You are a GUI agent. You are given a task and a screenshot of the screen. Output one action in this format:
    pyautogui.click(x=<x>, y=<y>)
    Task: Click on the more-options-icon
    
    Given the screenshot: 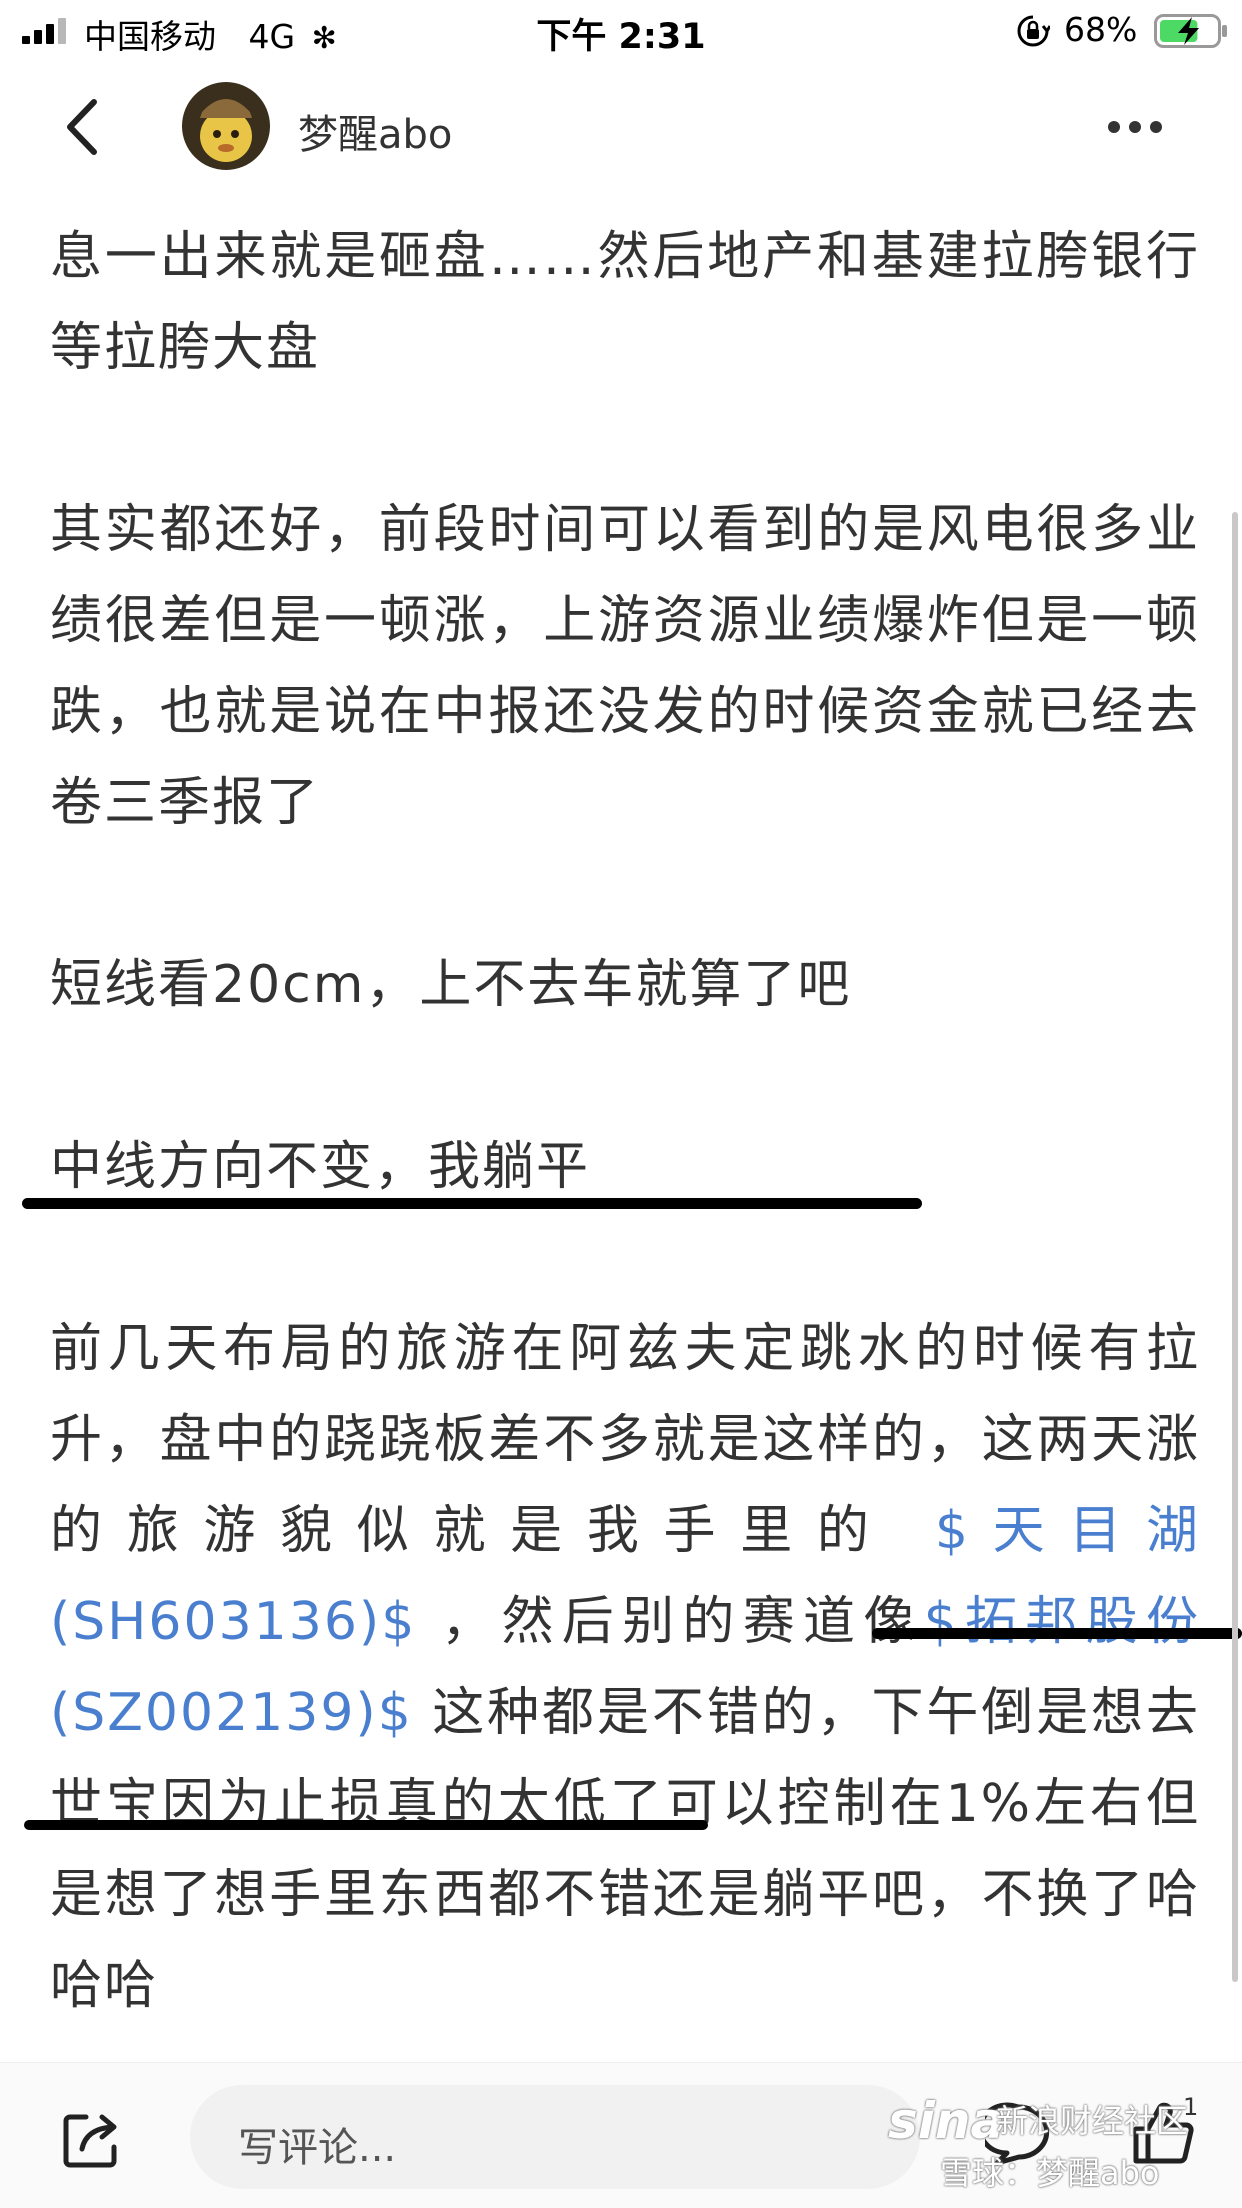 What is the action you would take?
    pyautogui.click(x=1135, y=127)
    